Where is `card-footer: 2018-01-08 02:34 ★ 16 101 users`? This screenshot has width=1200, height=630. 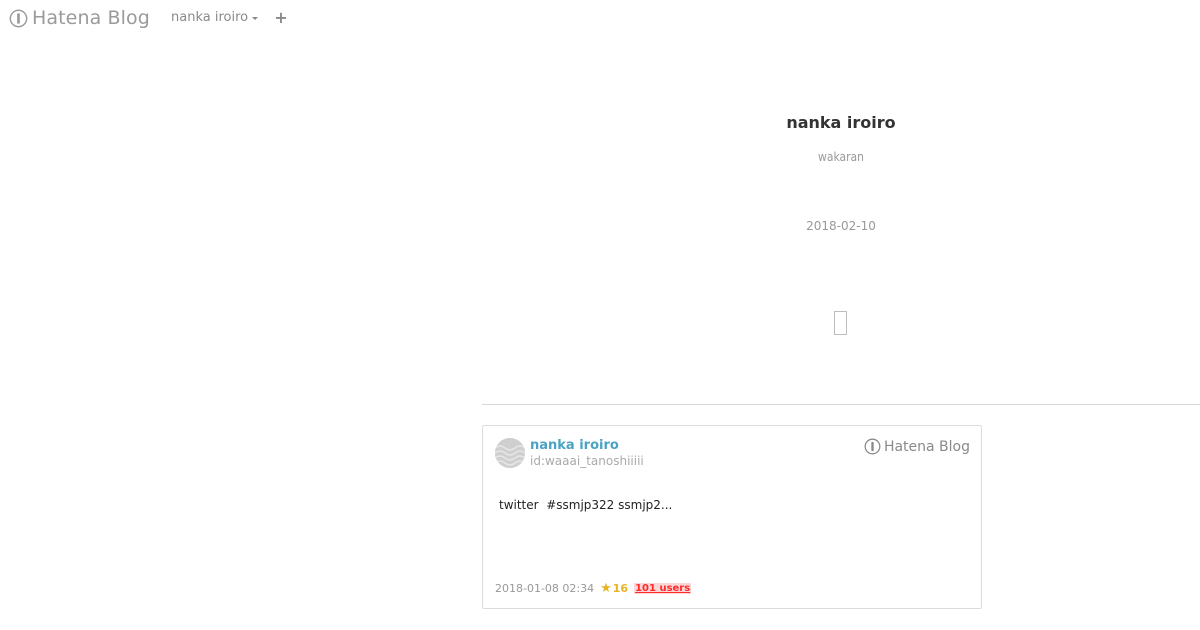
card-footer: 2018-01-08 02:34 ★ 16 101 users is located at coordinates (593, 588).